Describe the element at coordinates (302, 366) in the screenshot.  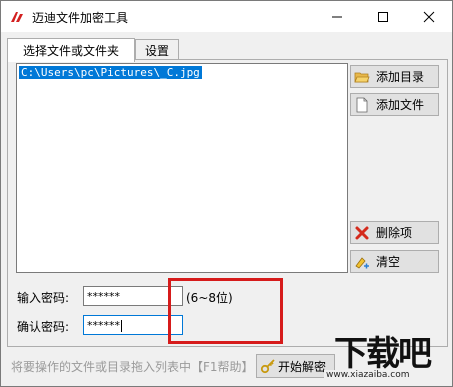
I see `start-decrypt-label: 开始解密` at that location.